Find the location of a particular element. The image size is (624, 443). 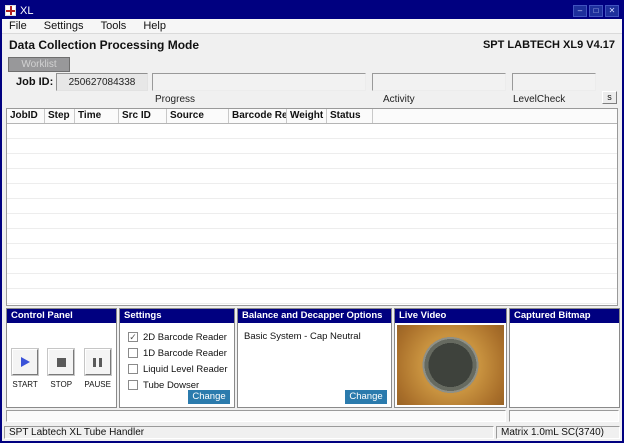

control-panel-body: START STOP PAUSE is located at coordinates (61, 365).